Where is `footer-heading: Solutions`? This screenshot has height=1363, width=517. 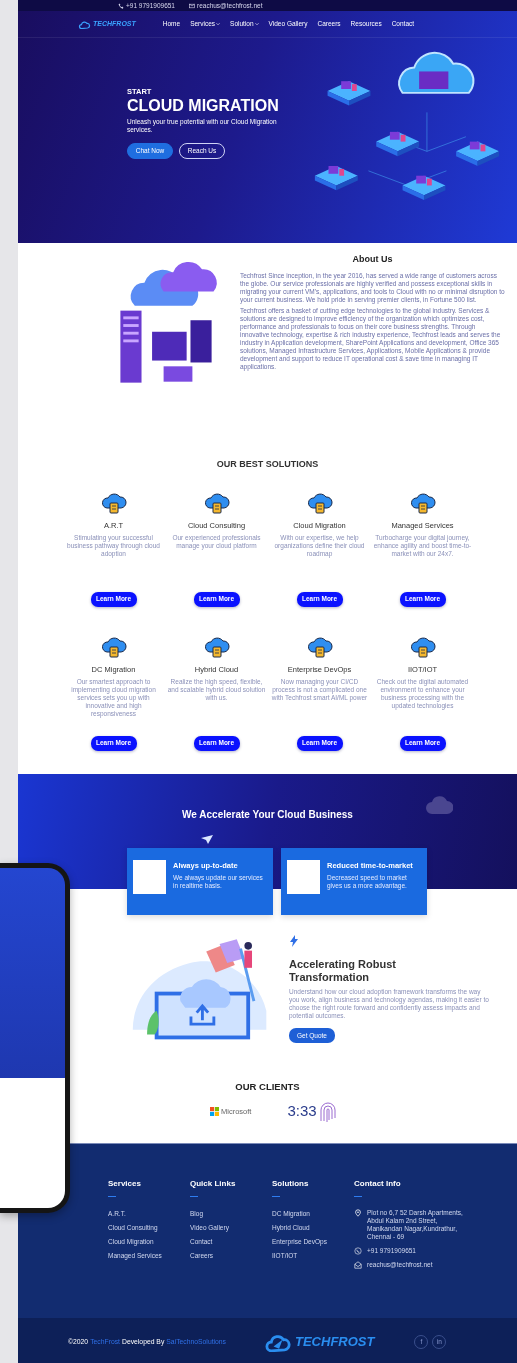
footer-heading: Solutions is located at coordinates (291, 1184).